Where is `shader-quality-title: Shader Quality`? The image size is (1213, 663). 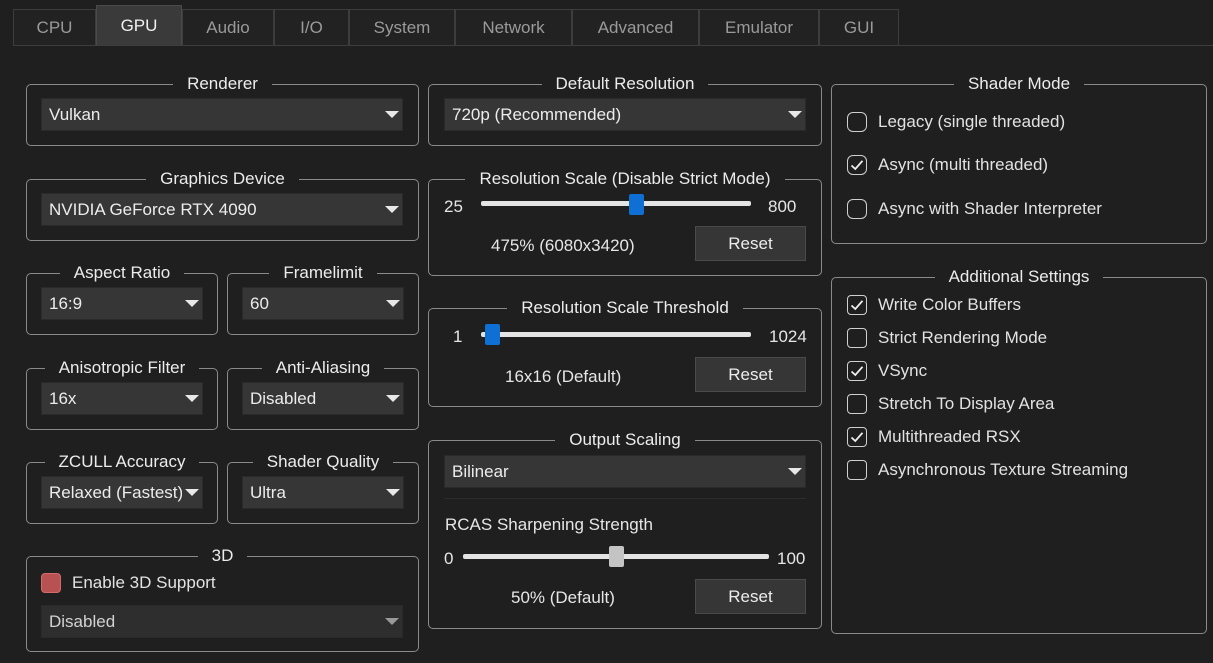 shader-quality-title: Shader Quality is located at coordinates (323, 461).